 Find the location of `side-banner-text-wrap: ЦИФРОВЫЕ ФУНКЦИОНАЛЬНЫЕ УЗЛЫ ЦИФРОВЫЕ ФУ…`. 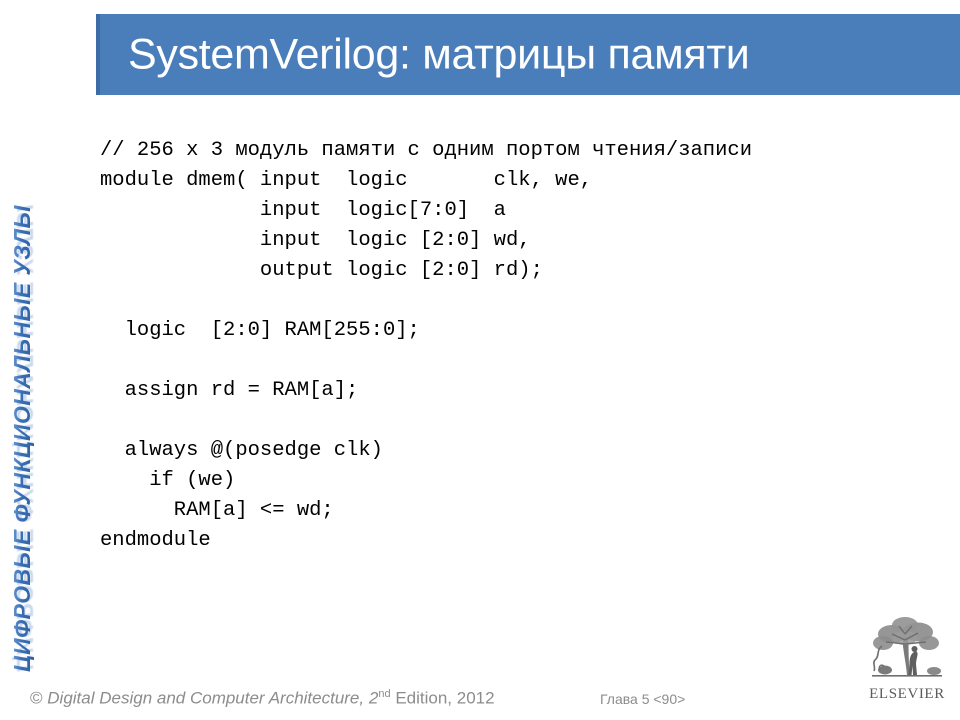

side-banner-text-wrap: ЦИФРОВЫЕ ФУНКЦИОНАЛЬНЫЕ УЗЛЫ ЦИФРОВЫЕ ФУ… is located at coordinates (30, 360).